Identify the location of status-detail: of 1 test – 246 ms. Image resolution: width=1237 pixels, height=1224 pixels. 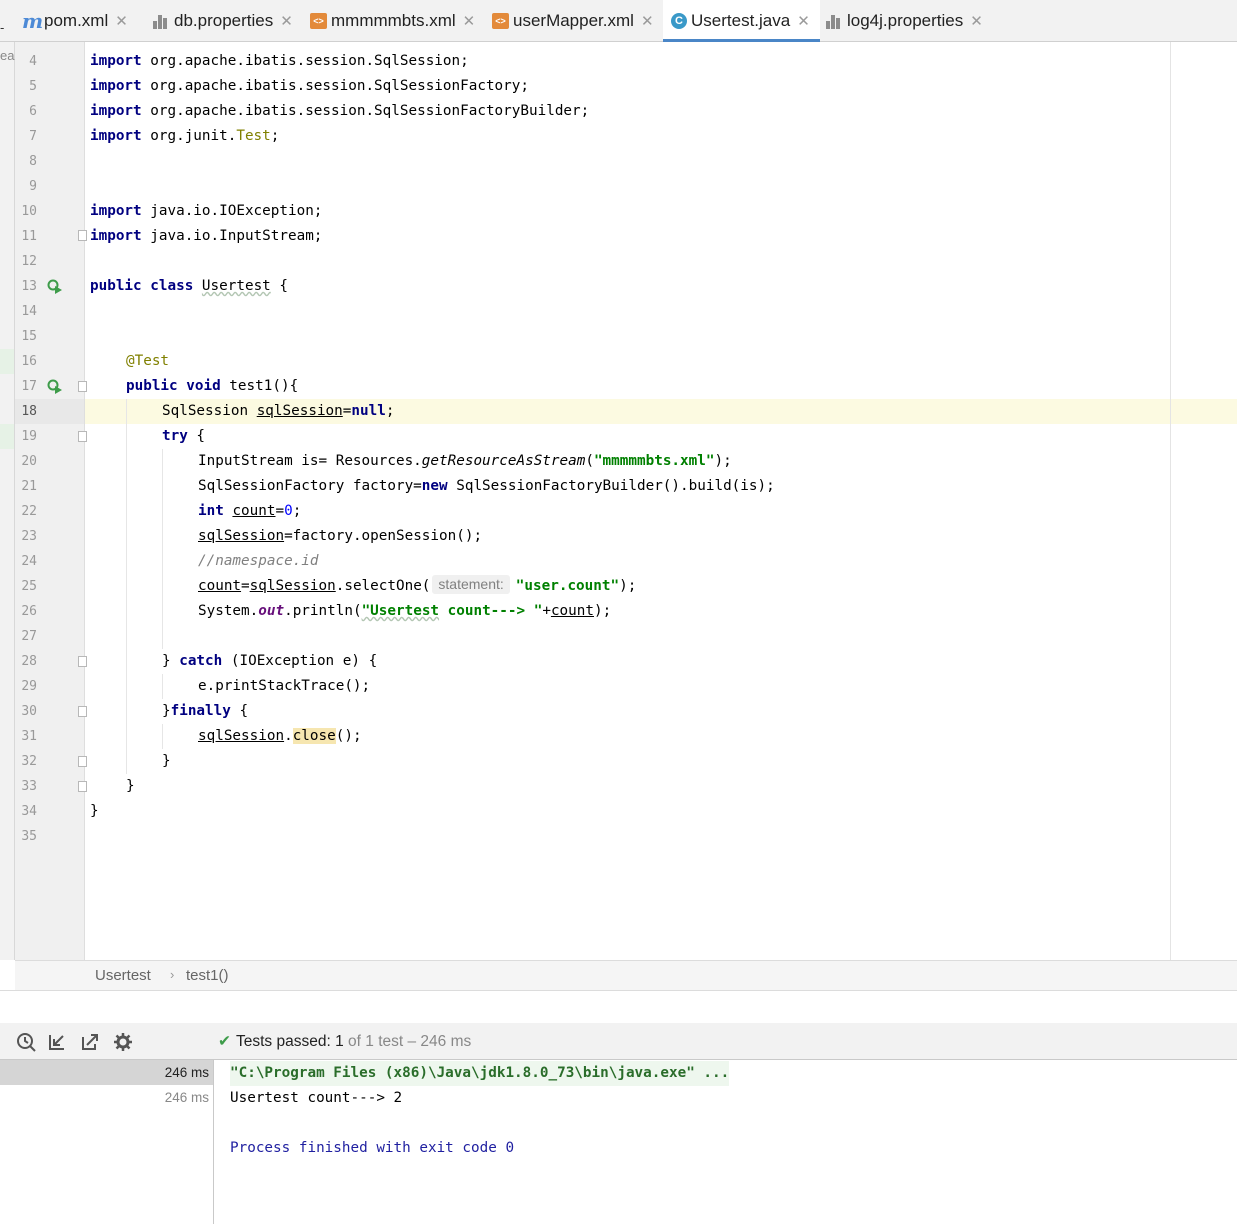
(410, 1041).